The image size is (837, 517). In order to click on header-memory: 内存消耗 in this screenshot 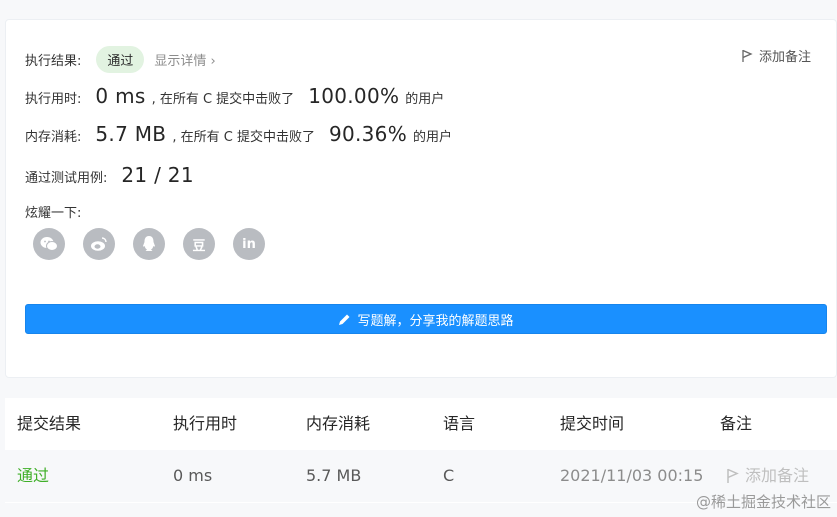, I will do `click(338, 423)`.